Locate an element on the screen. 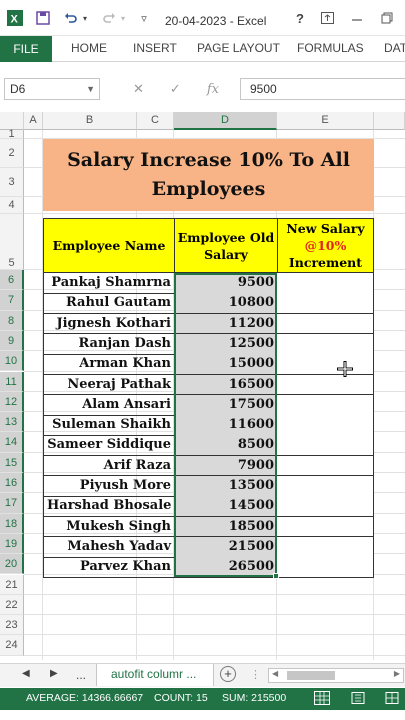 The width and height of the screenshot is (405, 720). scroll-right-icon: ▶ is located at coordinates (54, 673).